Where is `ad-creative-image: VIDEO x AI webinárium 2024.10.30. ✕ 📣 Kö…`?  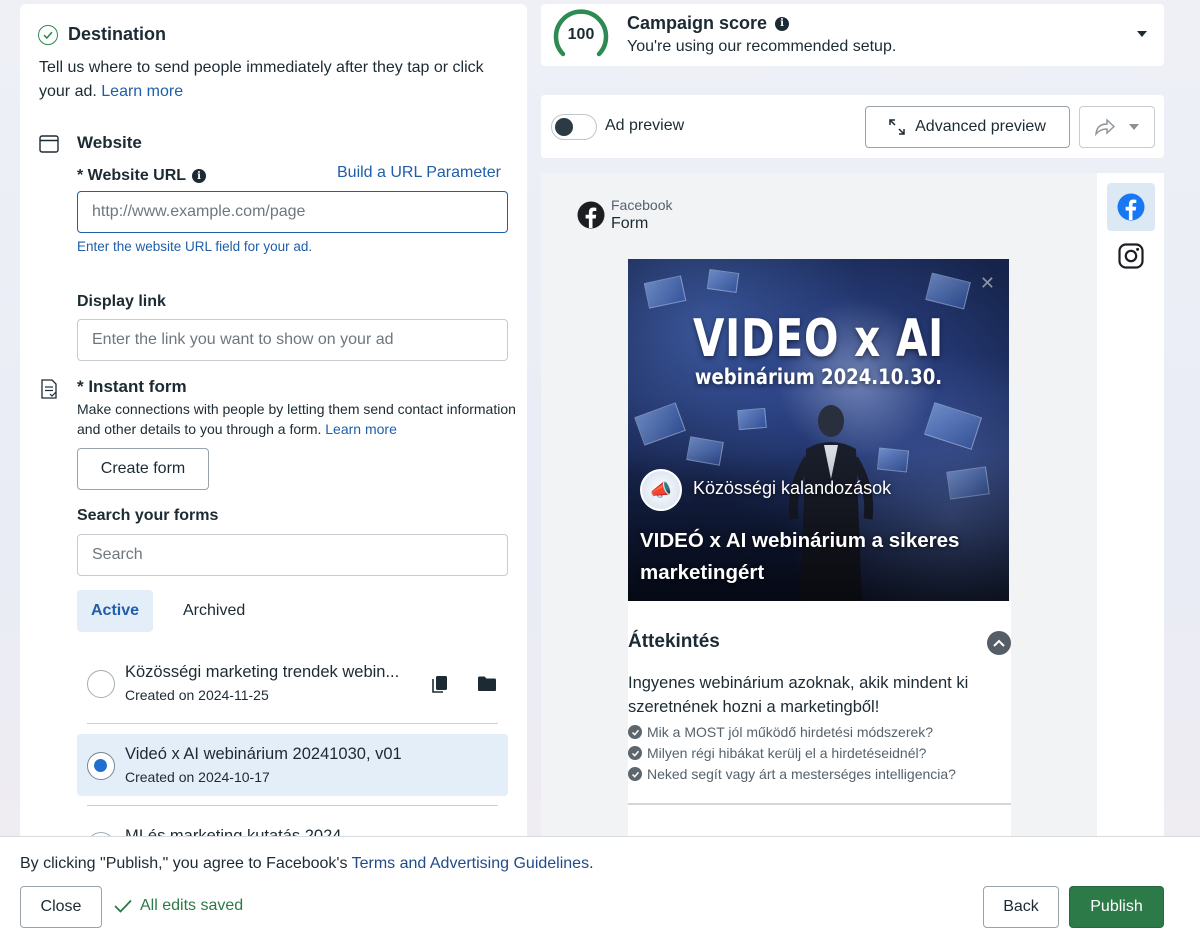
ad-creative-image: VIDEO x AI webinárium 2024.10.30. ✕ 📣 Kö… is located at coordinates (818, 430).